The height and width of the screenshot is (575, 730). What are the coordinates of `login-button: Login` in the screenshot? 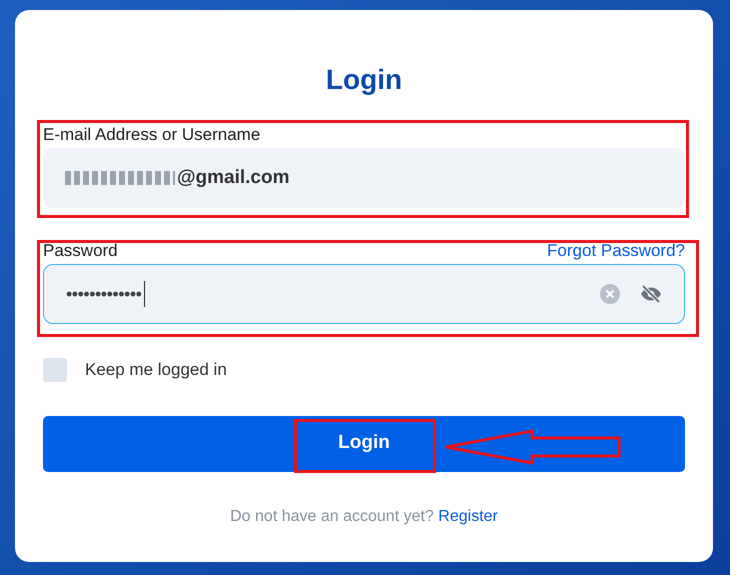 It's located at (364, 444).